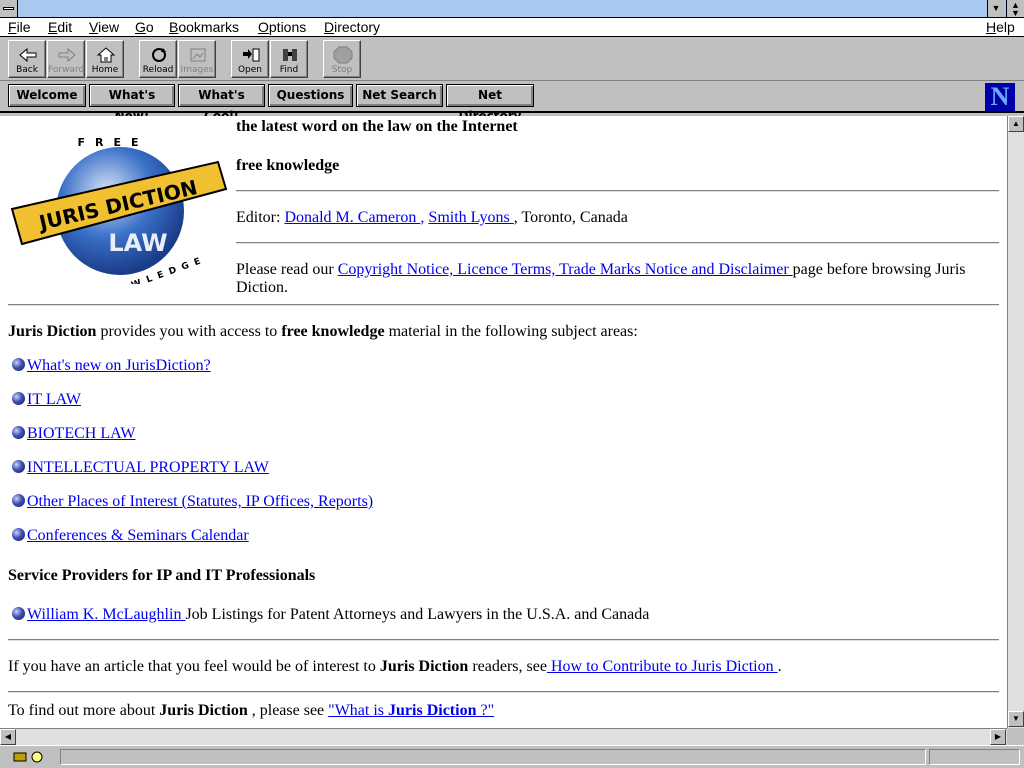 Image resolution: width=1024 pixels, height=768 pixels. I want to click on forward-button: Forward, so click(66, 59).